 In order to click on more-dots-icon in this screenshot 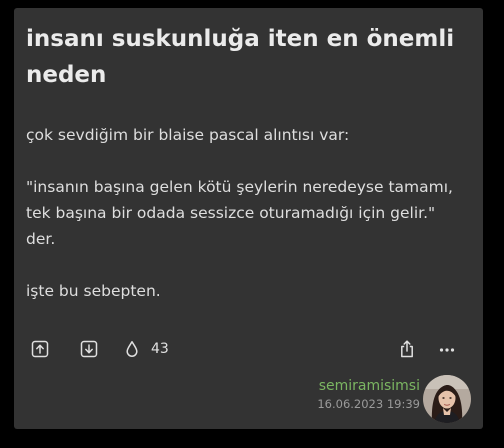, I will do `click(447, 350)`.